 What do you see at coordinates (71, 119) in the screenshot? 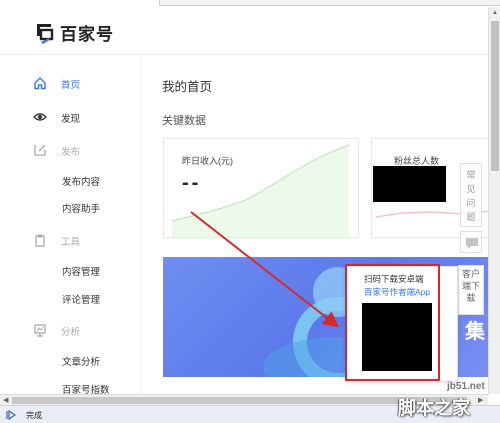
I see `sidebar-item-label: 发现` at bounding box center [71, 119].